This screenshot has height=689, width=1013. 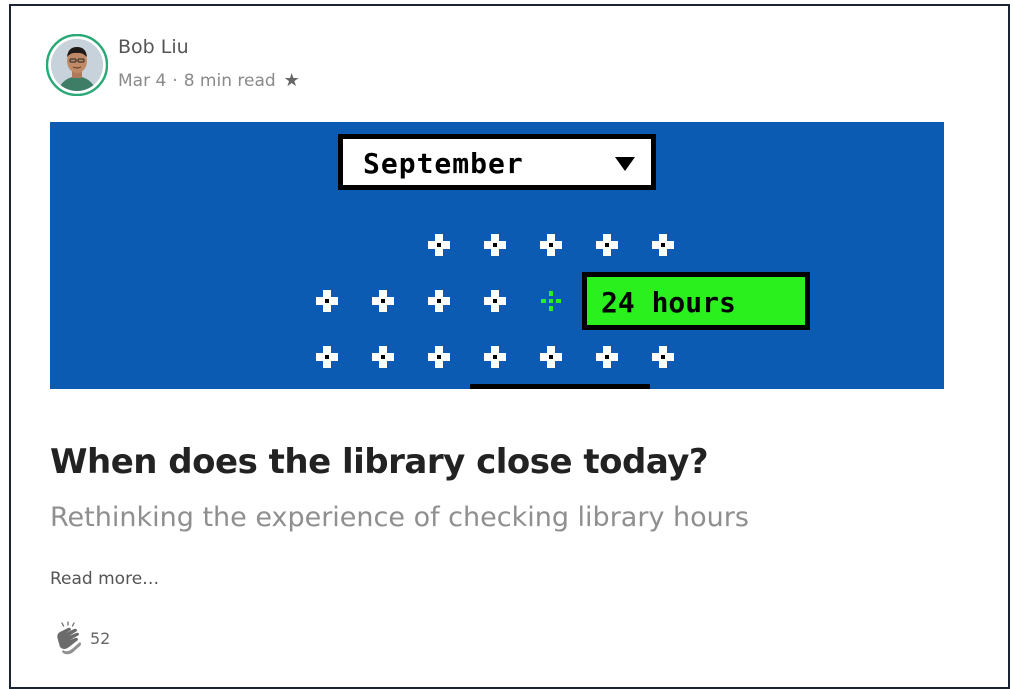 What do you see at coordinates (443, 163) in the screenshot?
I see `month-dropdown-value: September` at bounding box center [443, 163].